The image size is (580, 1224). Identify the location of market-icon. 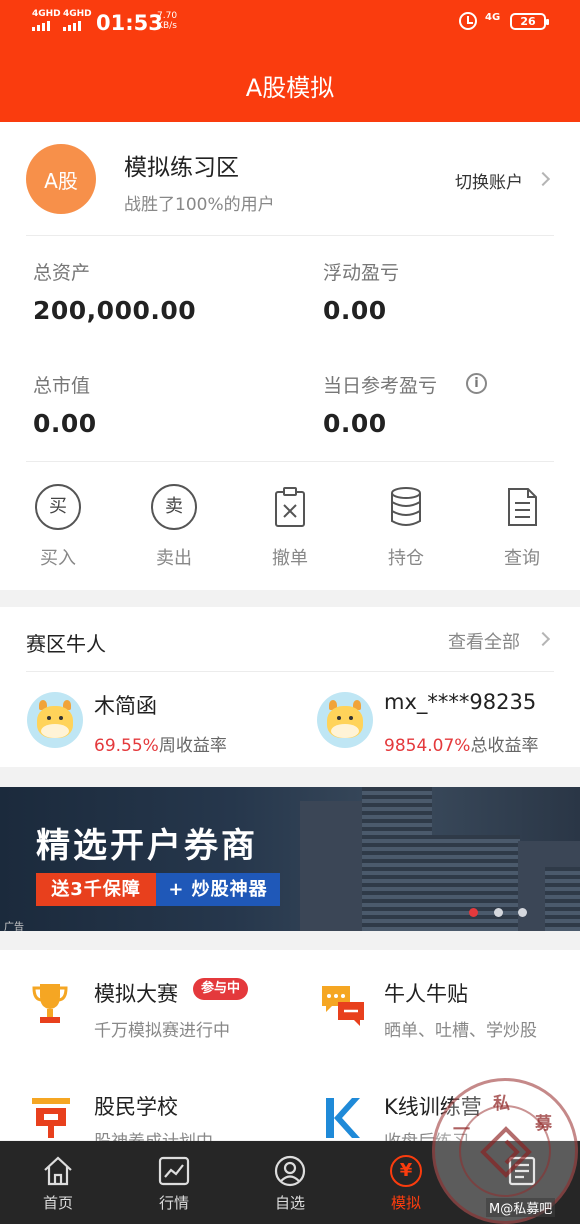
(174, 1171).